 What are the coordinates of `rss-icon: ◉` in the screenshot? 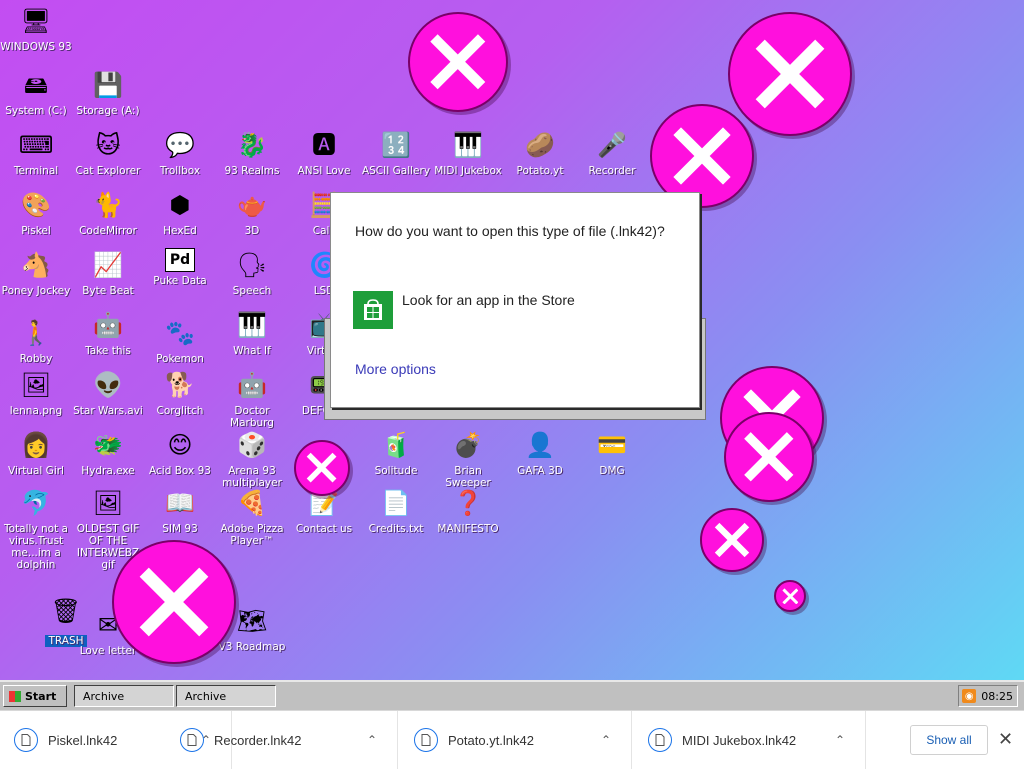 It's located at (969, 696).